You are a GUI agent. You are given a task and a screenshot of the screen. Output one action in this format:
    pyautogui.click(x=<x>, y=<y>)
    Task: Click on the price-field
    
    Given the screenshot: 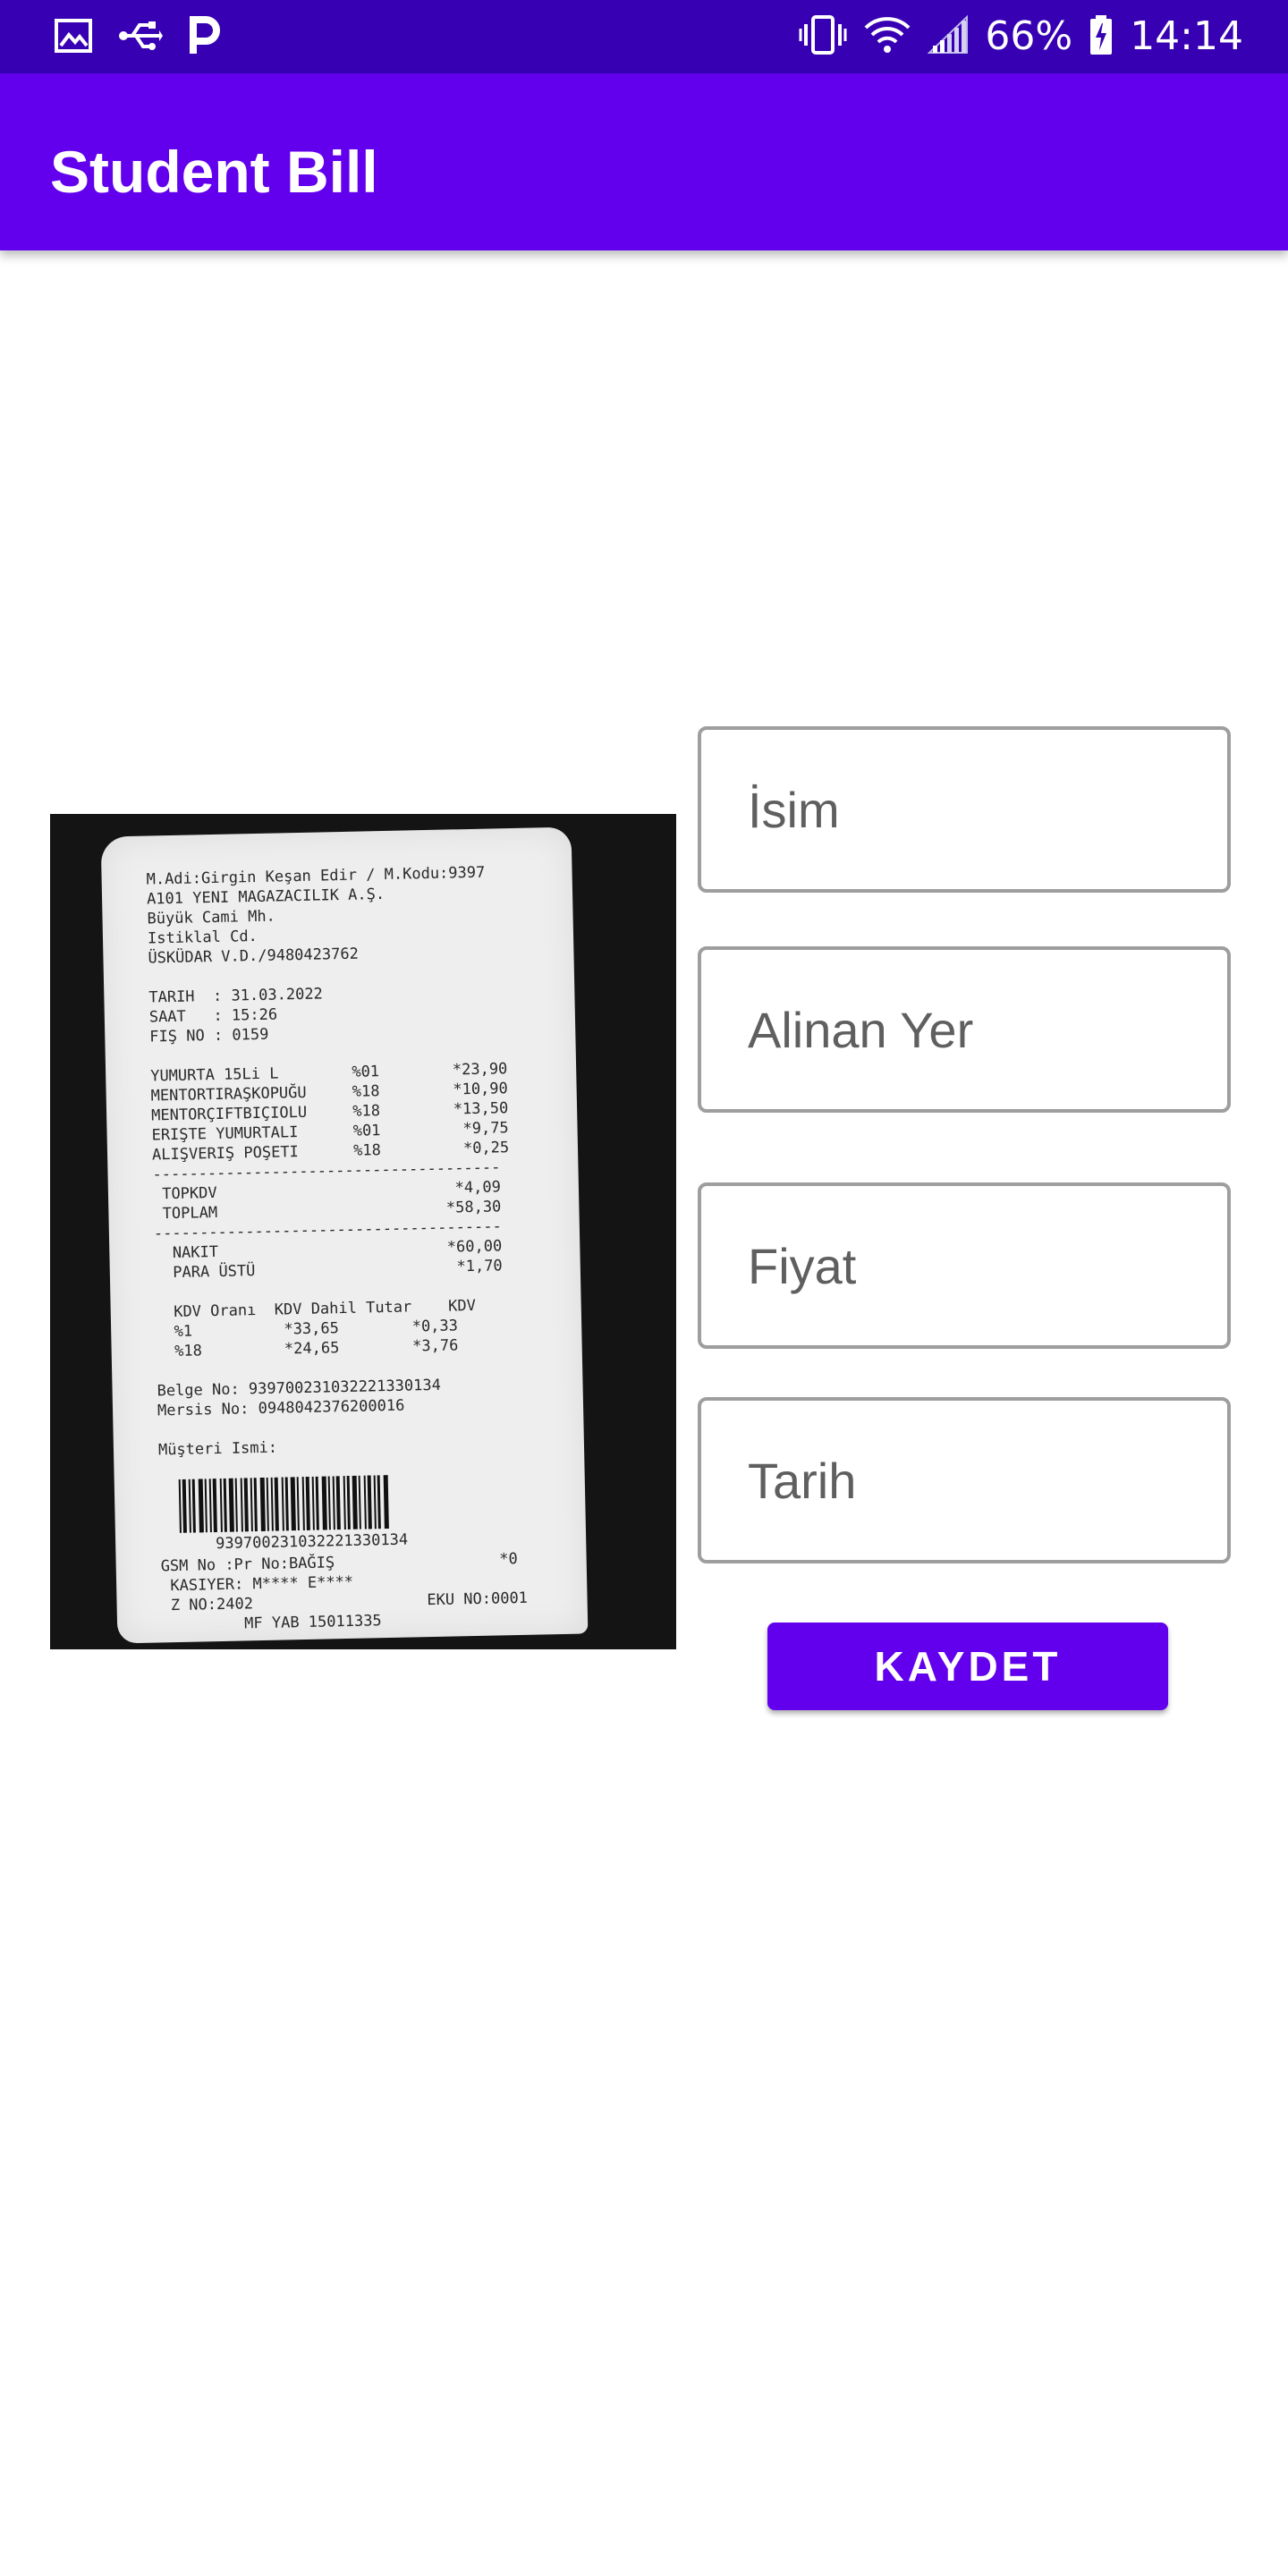 What is the action you would take?
    pyautogui.click(x=964, y=1265)
    